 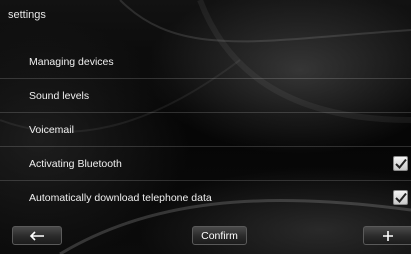 I want to click on confirm-button-label: Confirm, so click(x=219, y=235).